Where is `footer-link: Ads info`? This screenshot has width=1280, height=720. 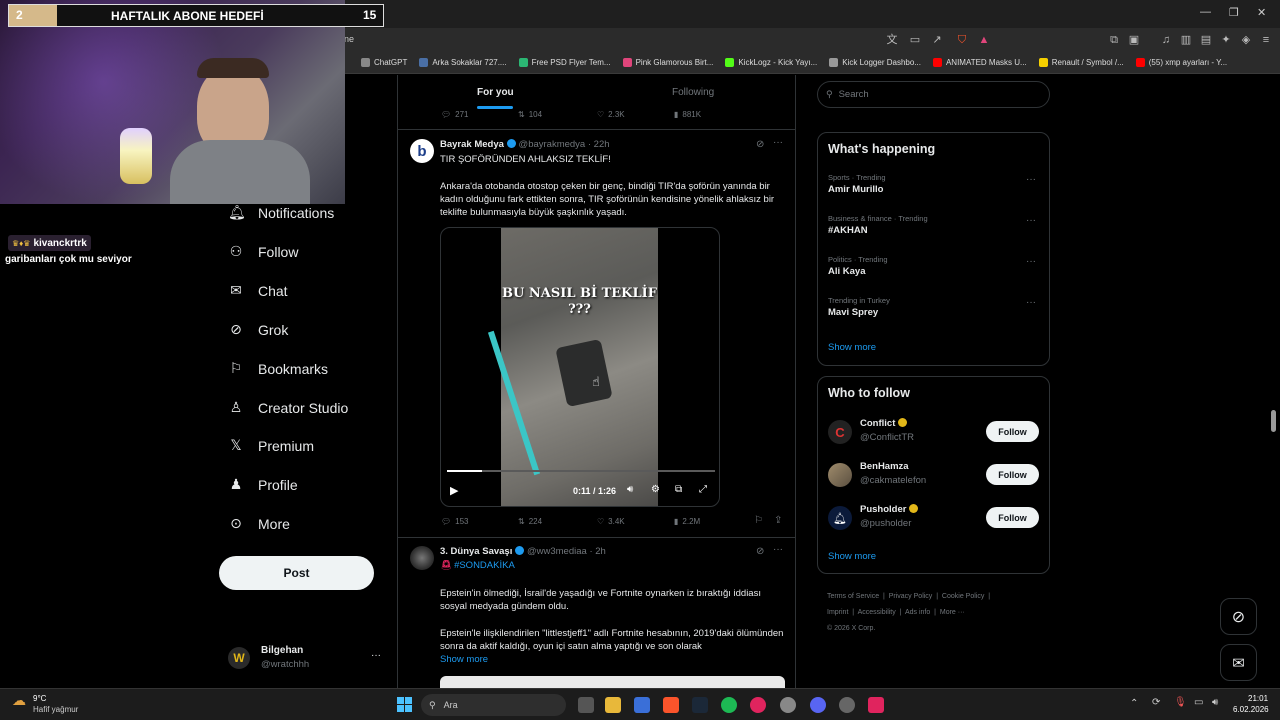 footer-link: Ads info is located at coordinates (917, 612).